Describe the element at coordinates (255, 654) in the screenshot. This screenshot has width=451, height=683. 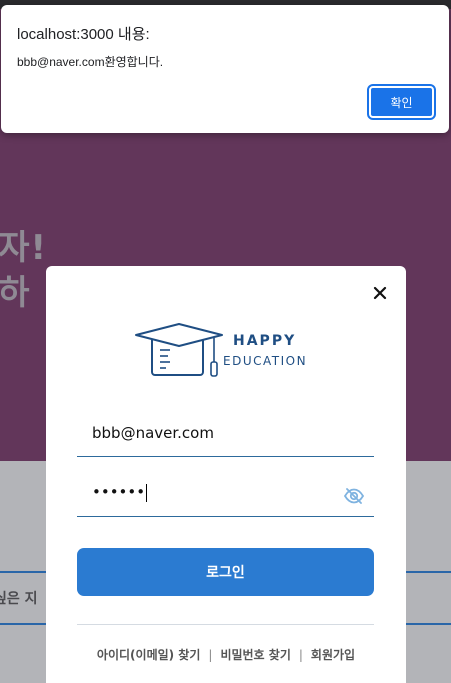
I see `find-password-link: 비밀번호 찾기` at that location.